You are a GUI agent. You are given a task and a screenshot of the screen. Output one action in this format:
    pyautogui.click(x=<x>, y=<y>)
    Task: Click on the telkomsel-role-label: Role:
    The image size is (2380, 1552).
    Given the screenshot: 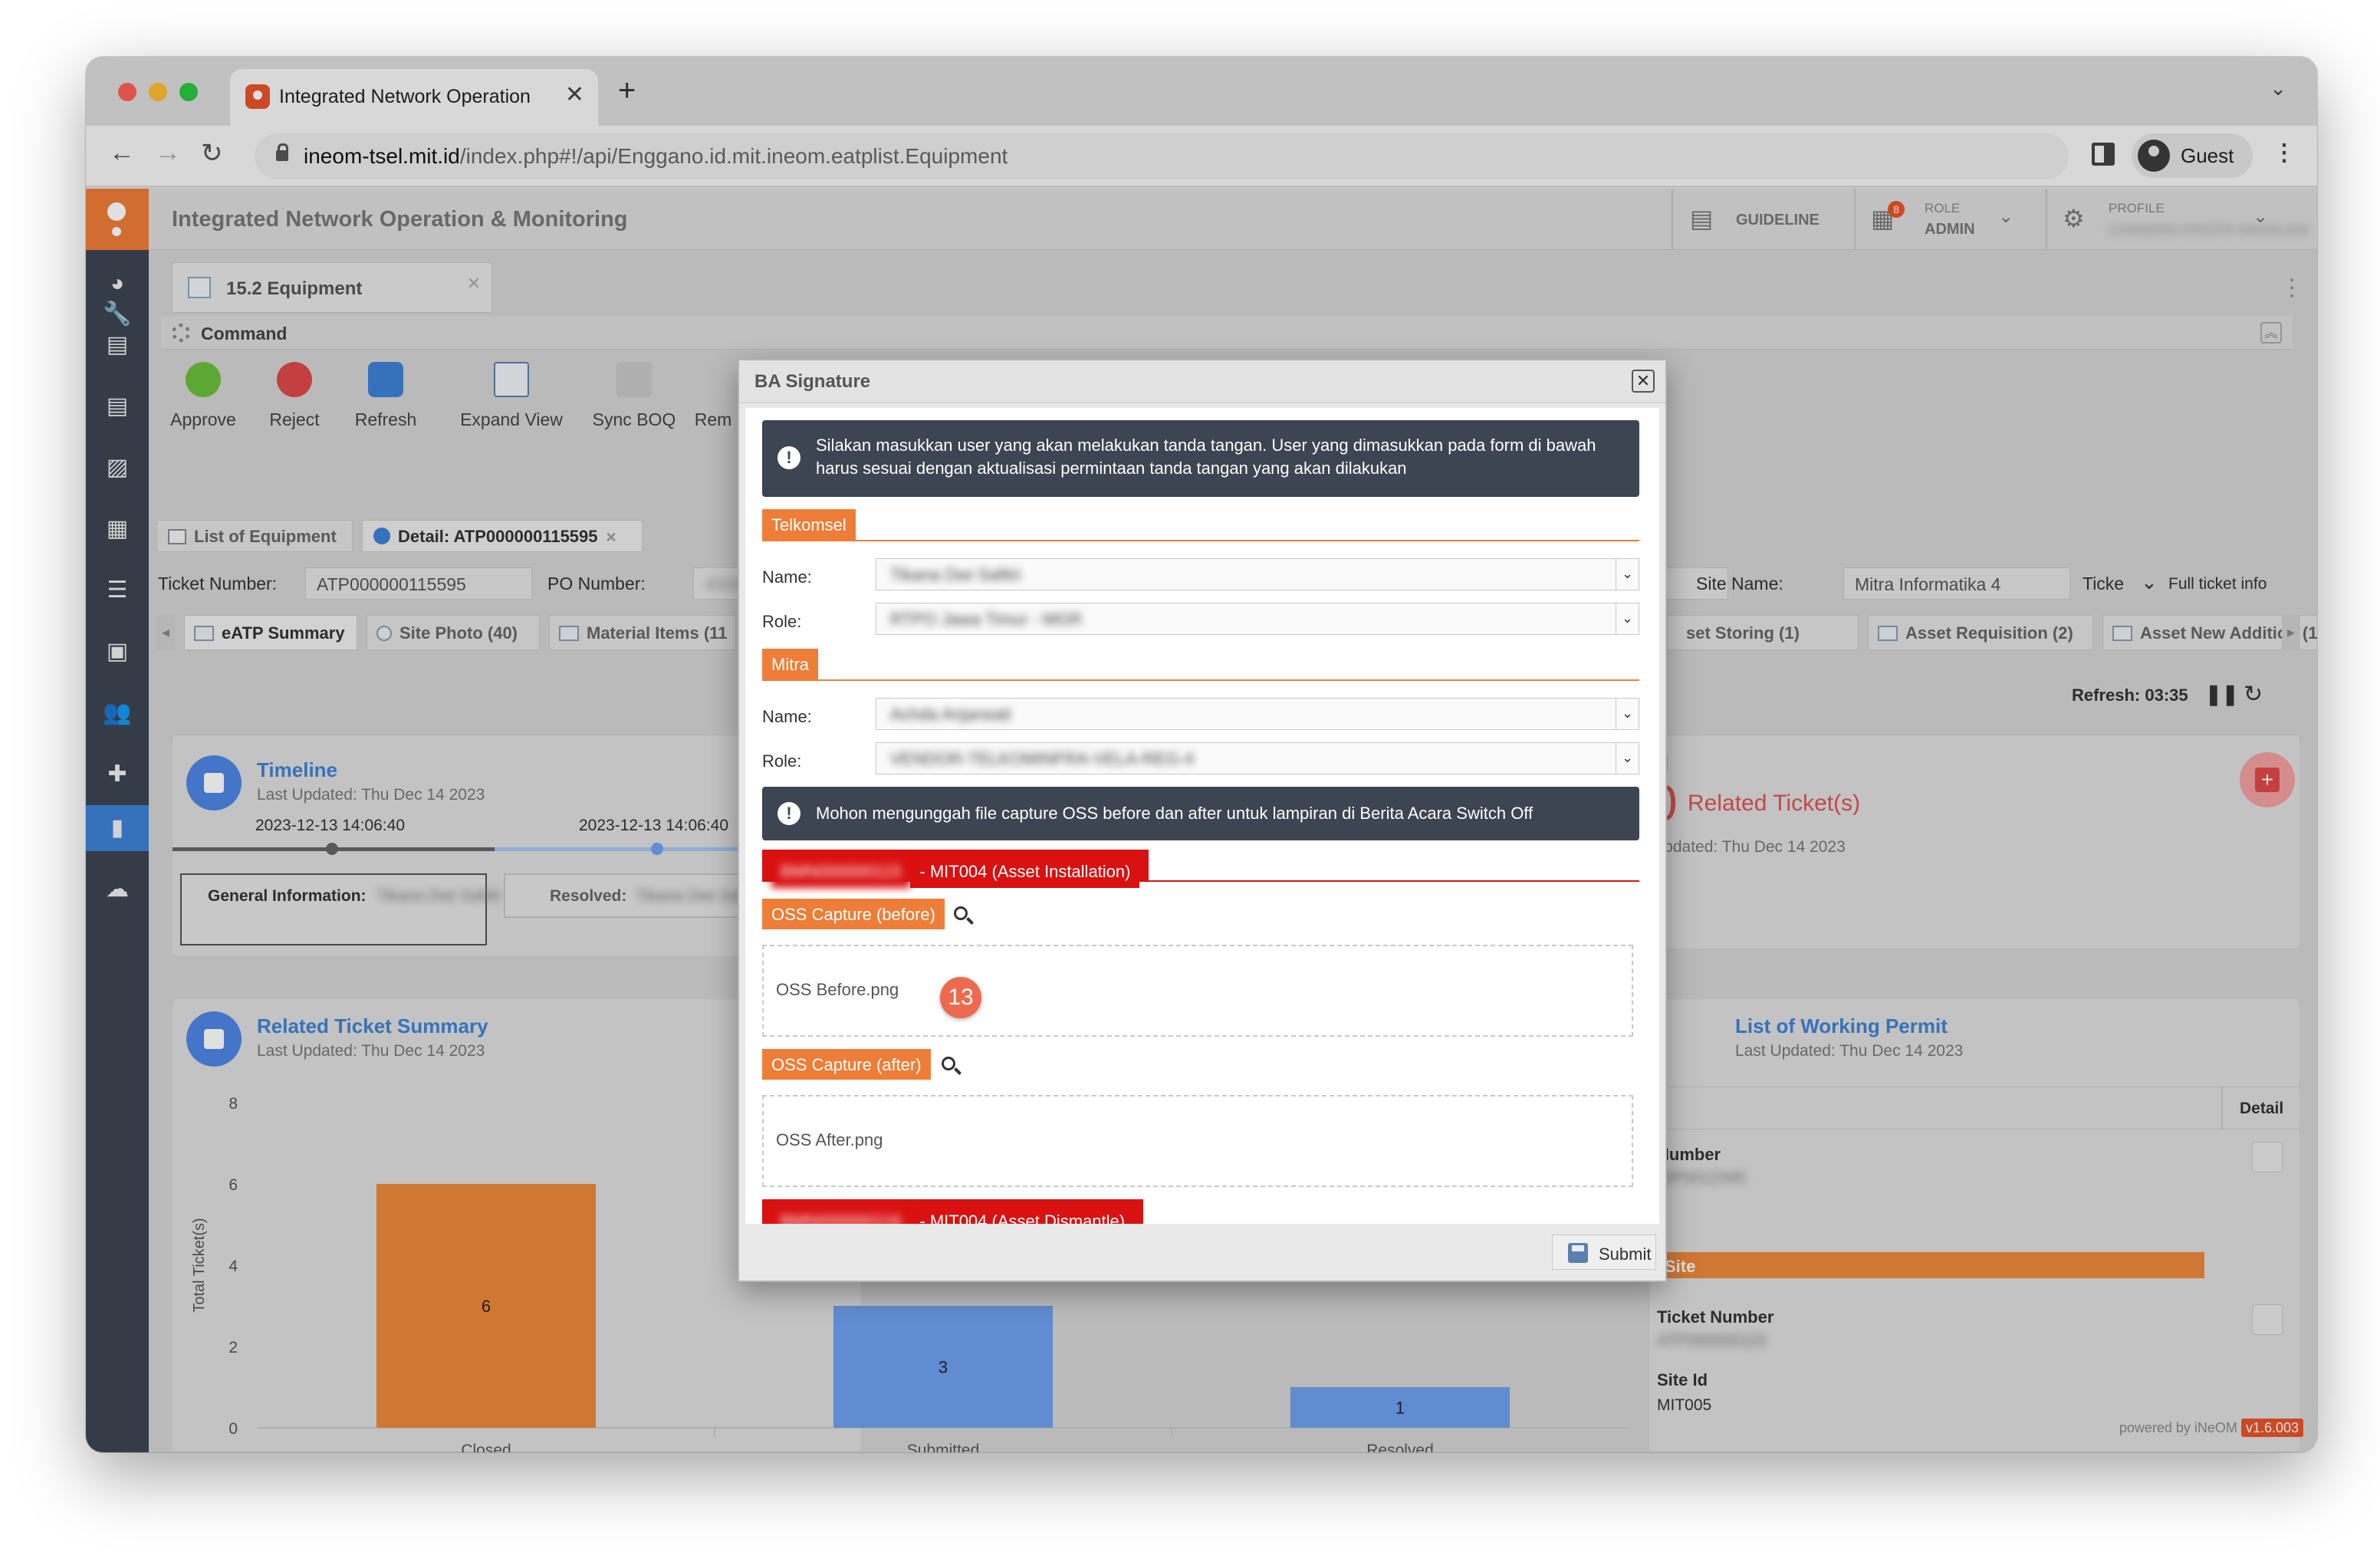 What is the action you would take?
    pyautogui.click(x=782, y=621)
    